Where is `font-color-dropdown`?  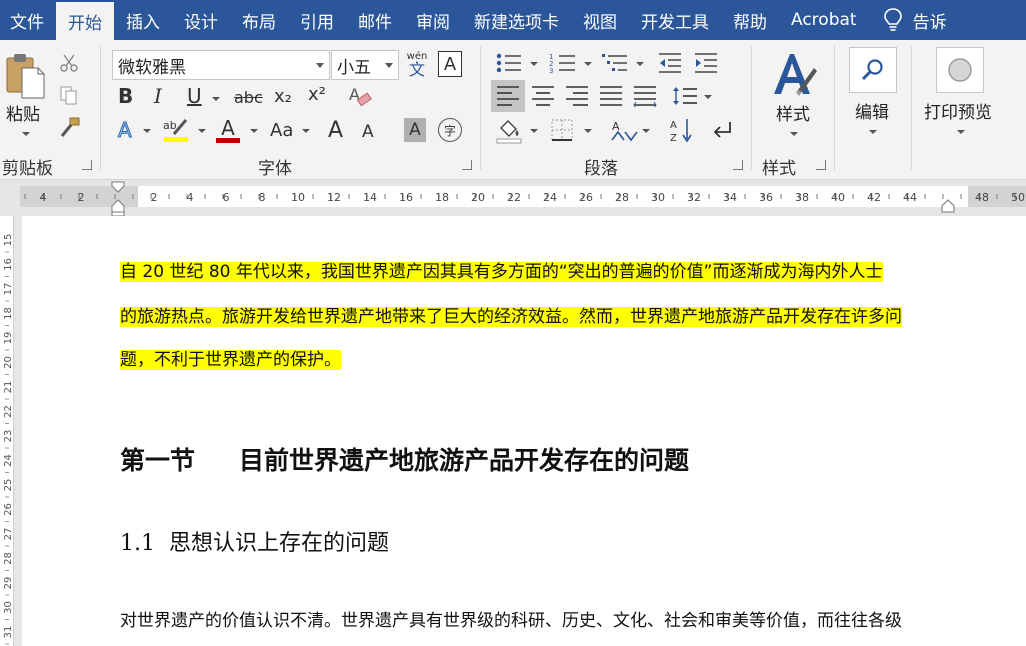
font-color-dropdown is located at coordinates (254, 131).